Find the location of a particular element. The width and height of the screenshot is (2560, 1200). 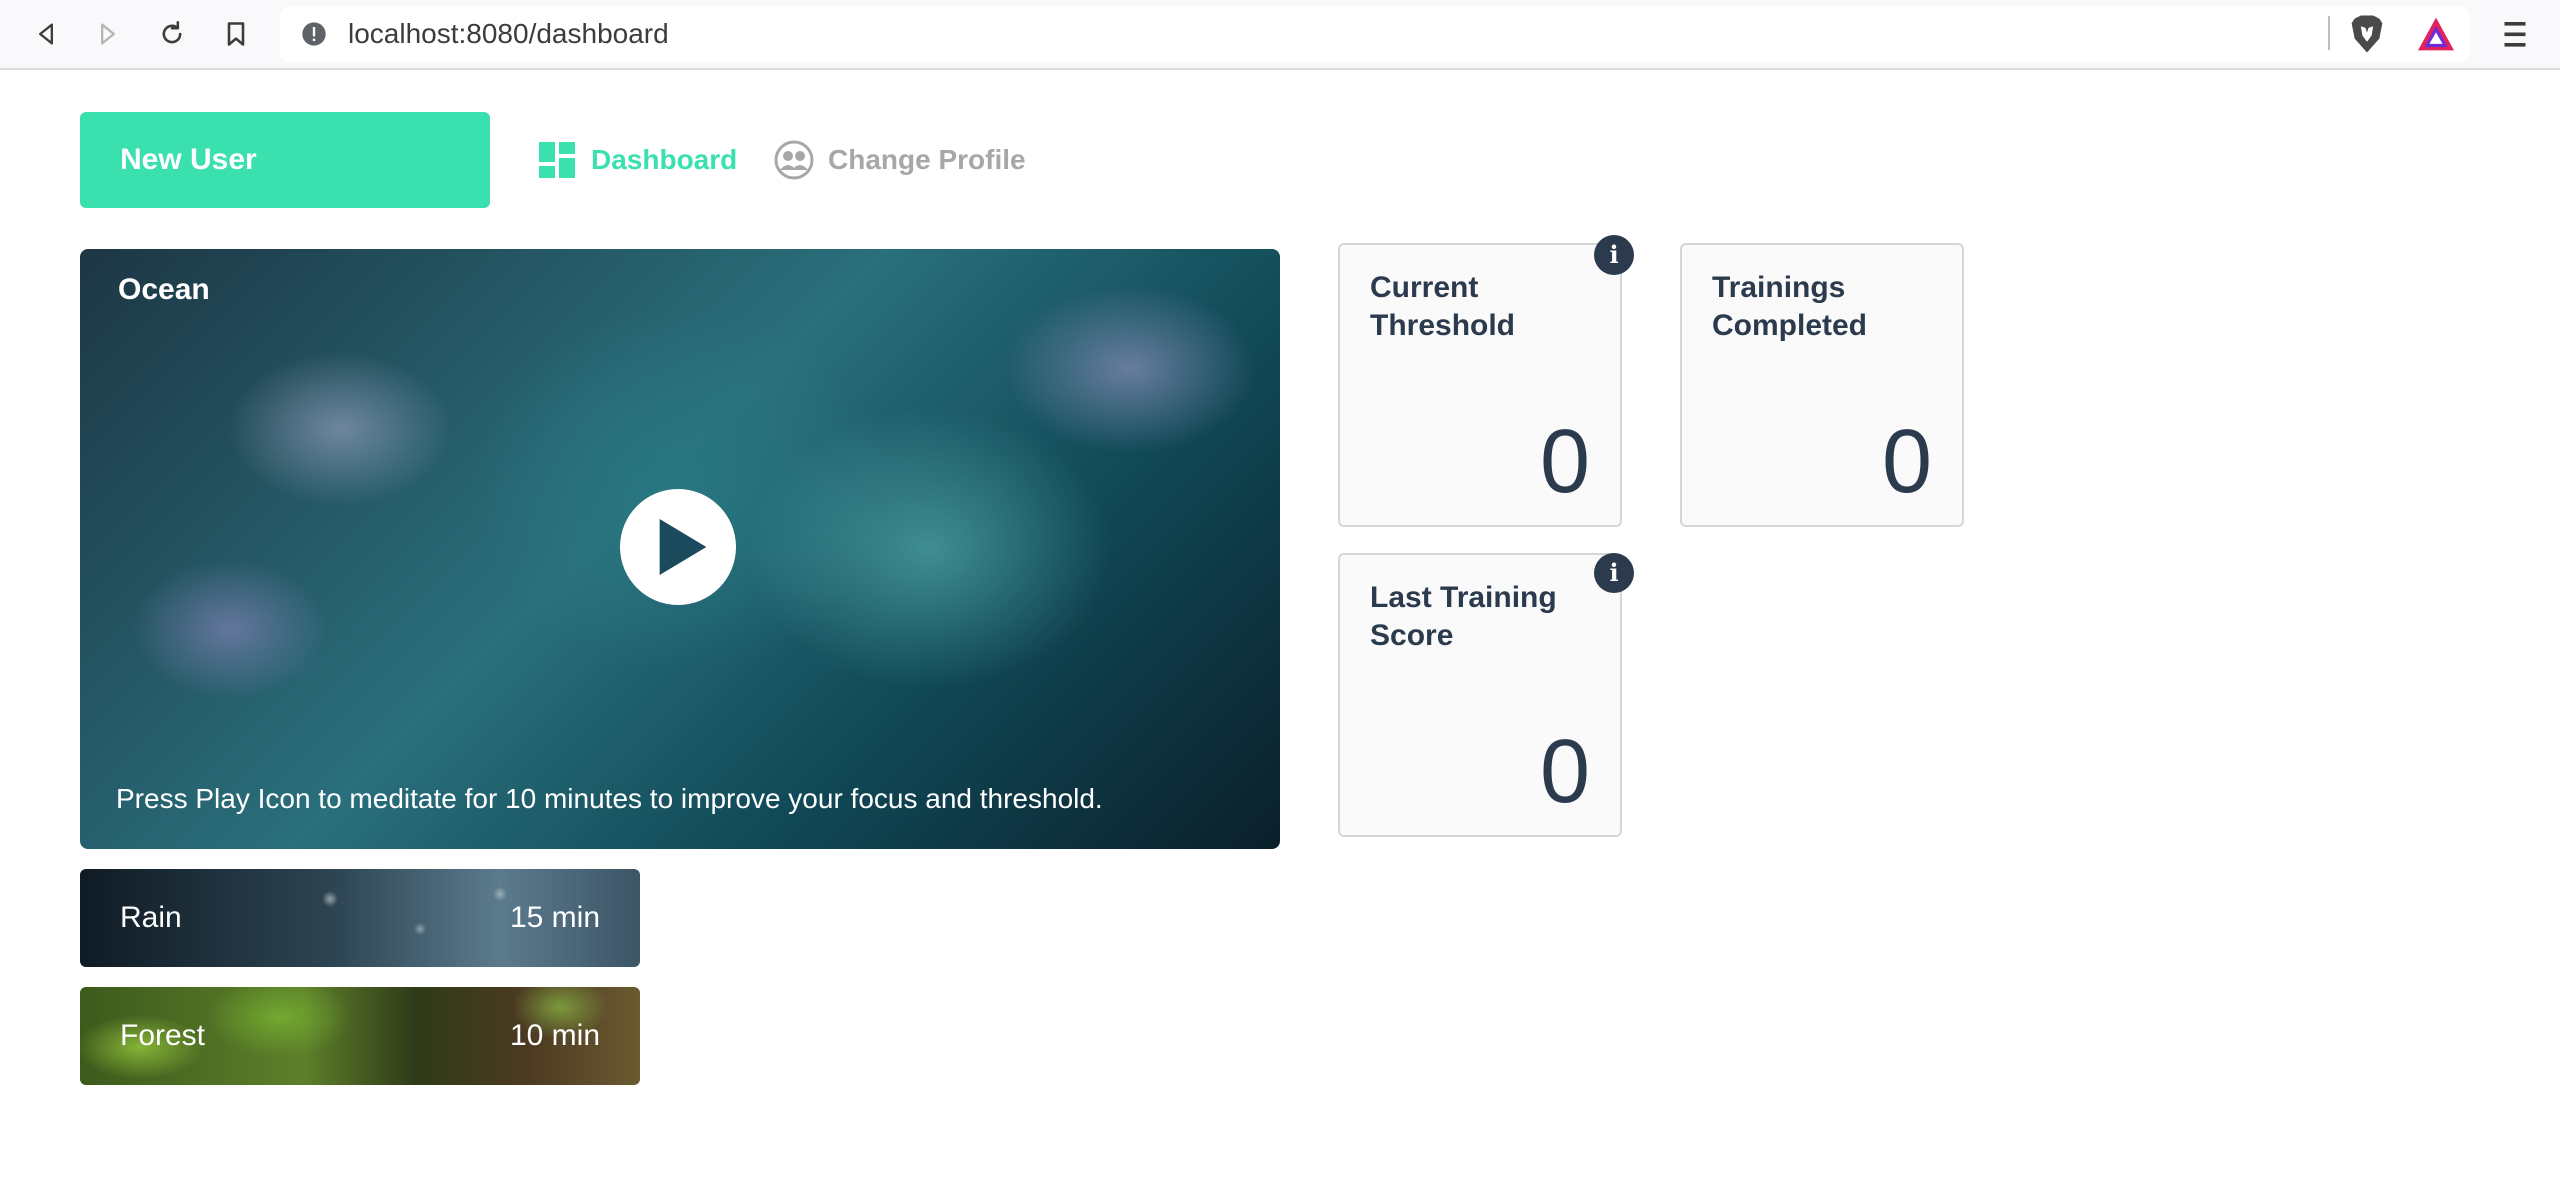

address-bar: localhost:8080/dashboard is located at coordinates (1375, 34).